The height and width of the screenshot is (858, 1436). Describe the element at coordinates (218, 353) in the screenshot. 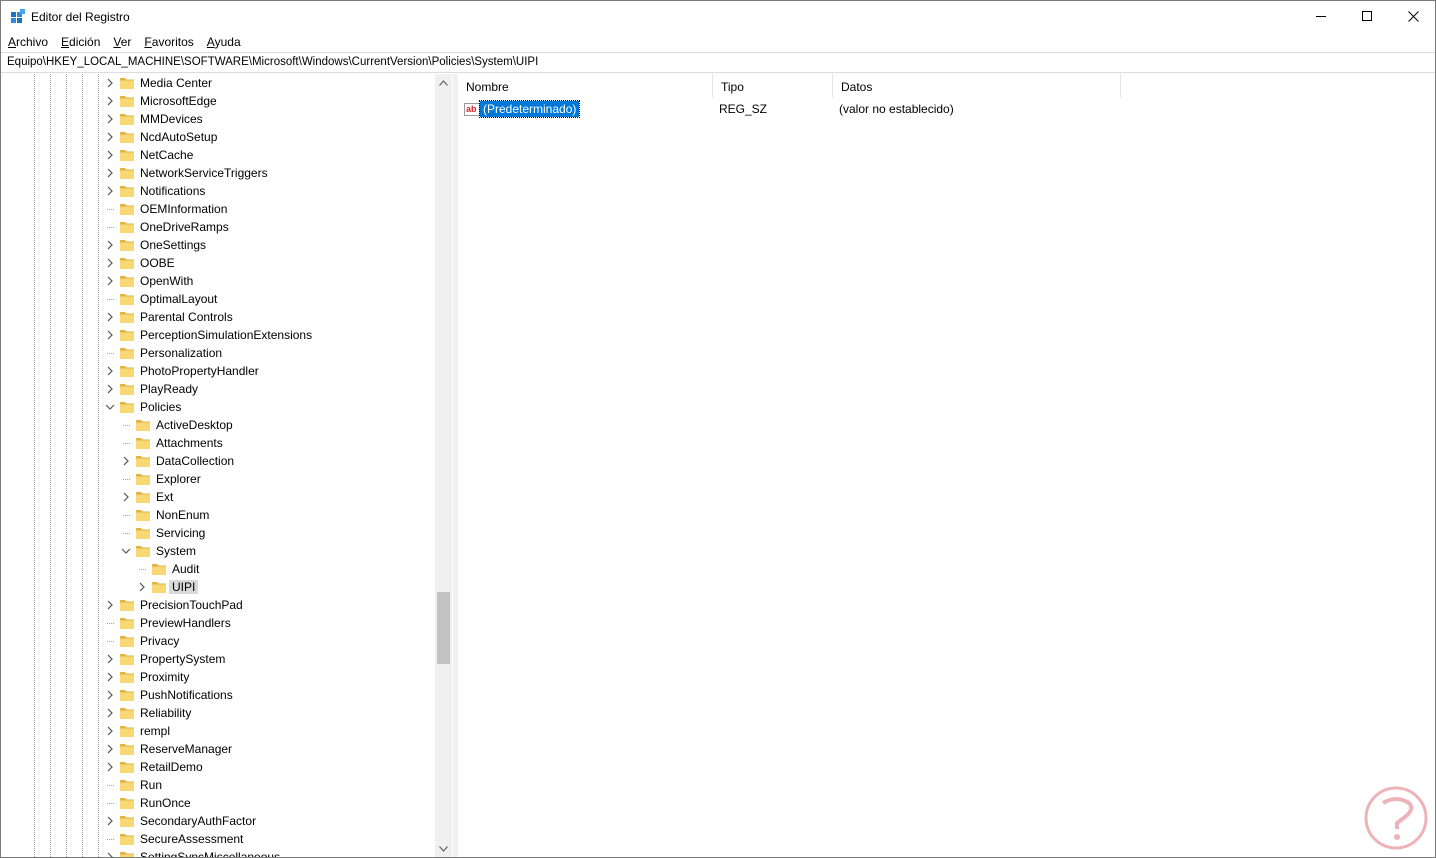

I see `tree-item: Personalization` at that location.